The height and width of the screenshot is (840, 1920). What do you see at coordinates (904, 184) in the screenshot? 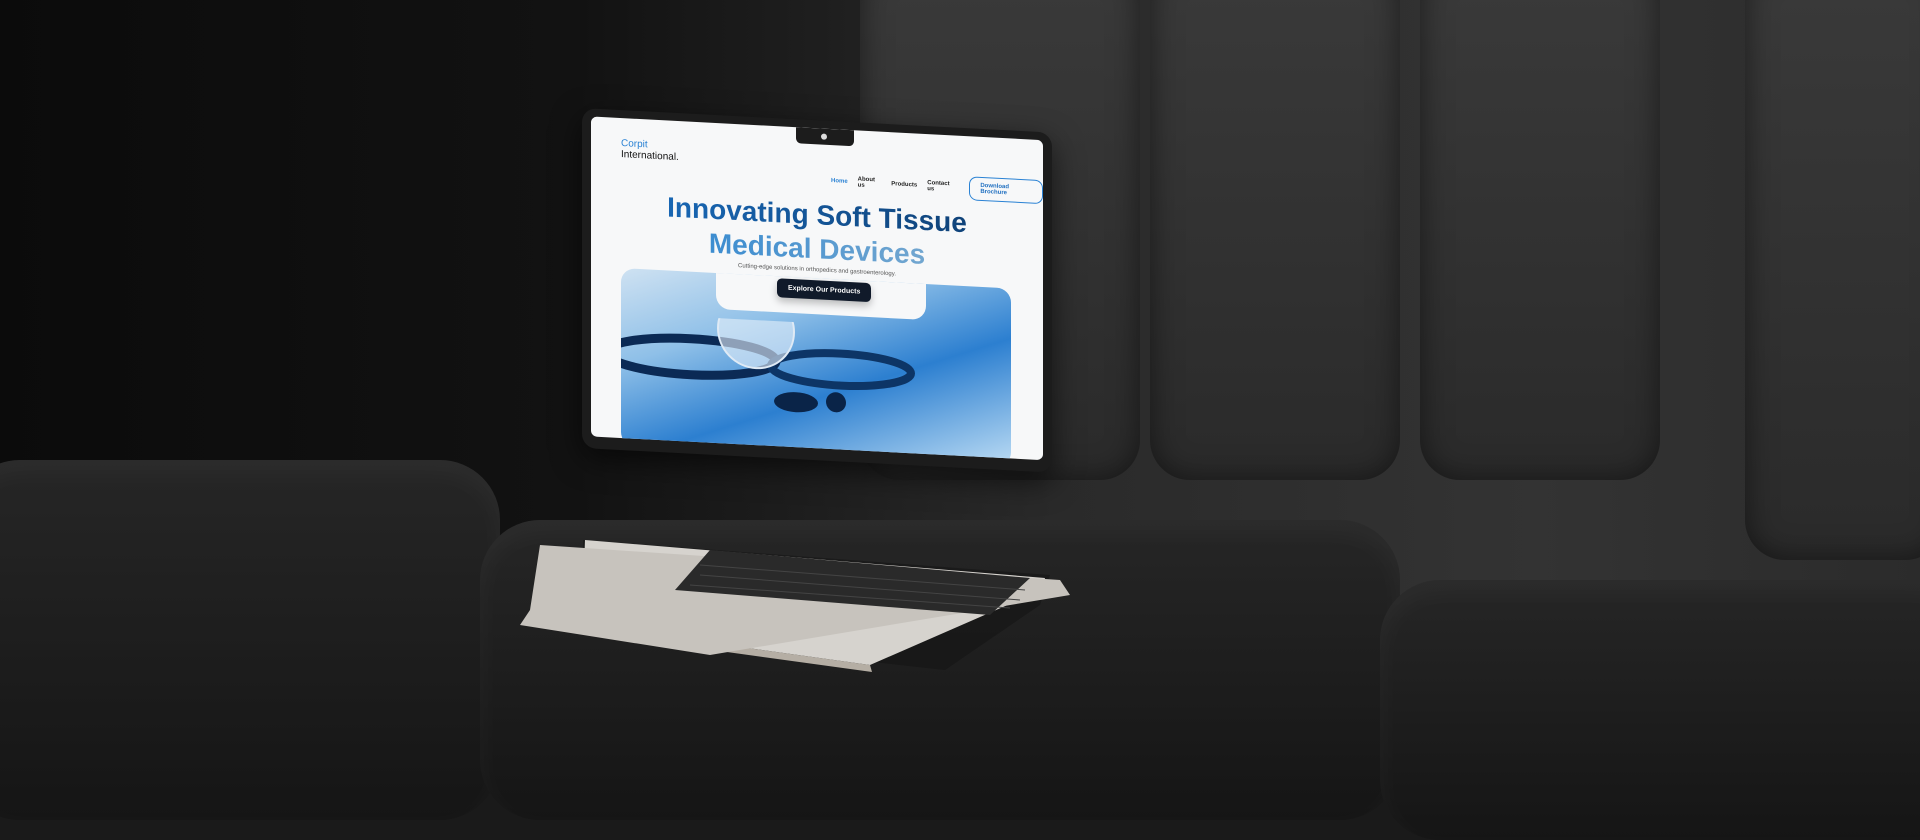
I see `nav-products: Products` at bounding box center [904, 184].